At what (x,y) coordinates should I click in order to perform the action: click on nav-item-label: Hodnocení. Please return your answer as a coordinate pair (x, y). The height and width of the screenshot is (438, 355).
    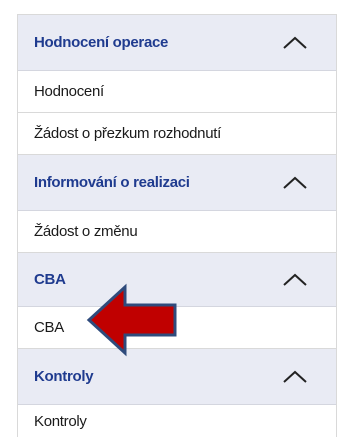
    Looking at the image, I should click on (69, 91).